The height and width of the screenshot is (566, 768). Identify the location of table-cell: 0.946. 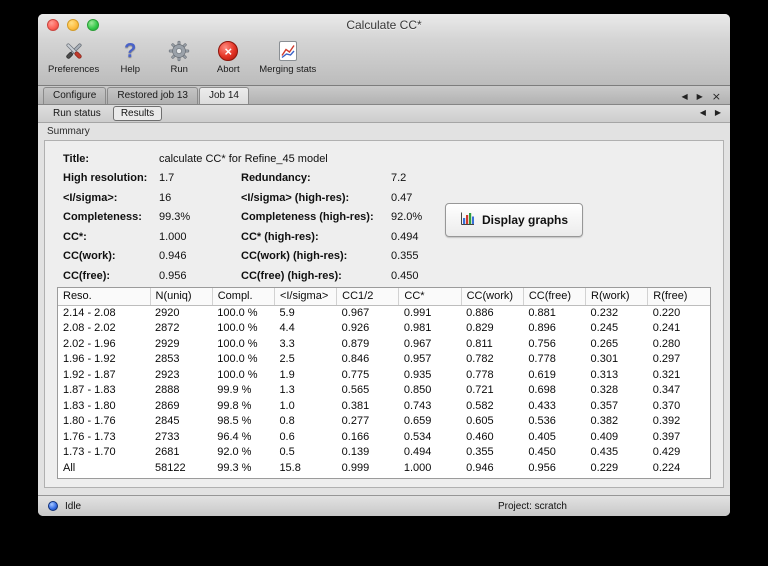
(480, 467).